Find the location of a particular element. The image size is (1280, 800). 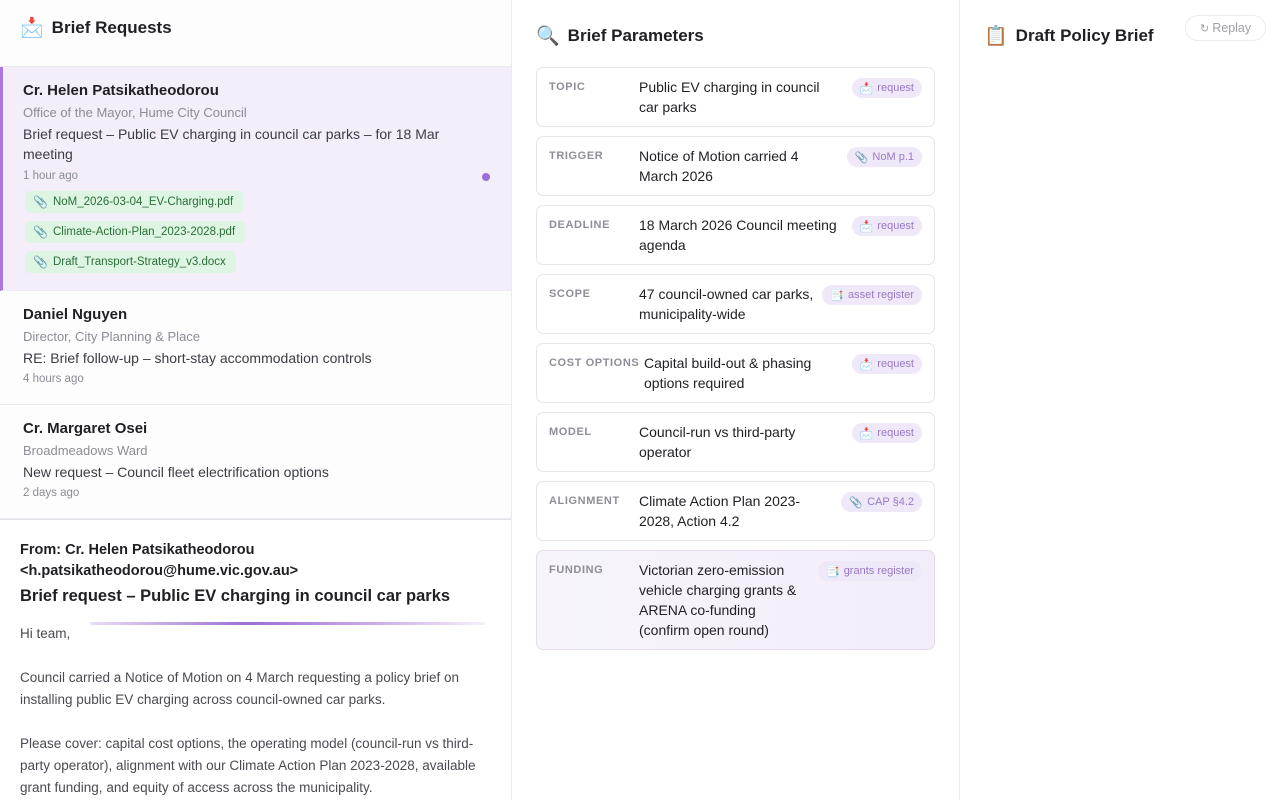

param-value: Public EV charging in council car parks is located at coordinates (729, 97).